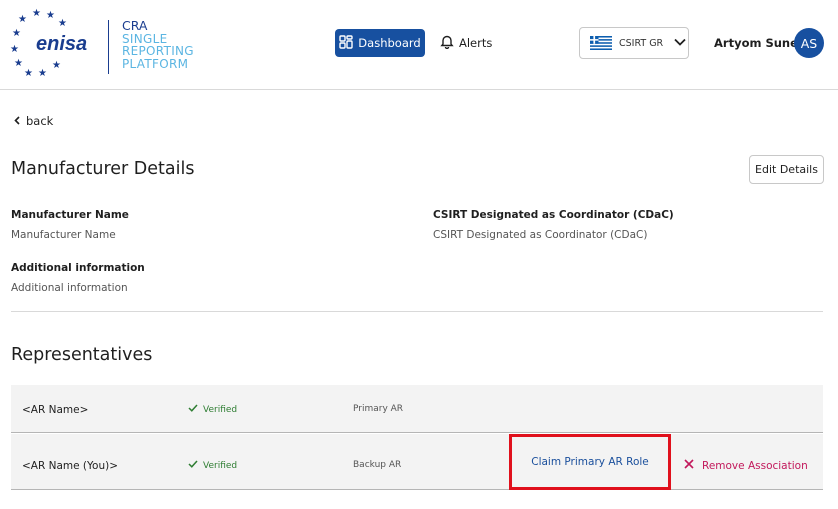  I want to click on representatives-title: Representatives, so click(82, 355).